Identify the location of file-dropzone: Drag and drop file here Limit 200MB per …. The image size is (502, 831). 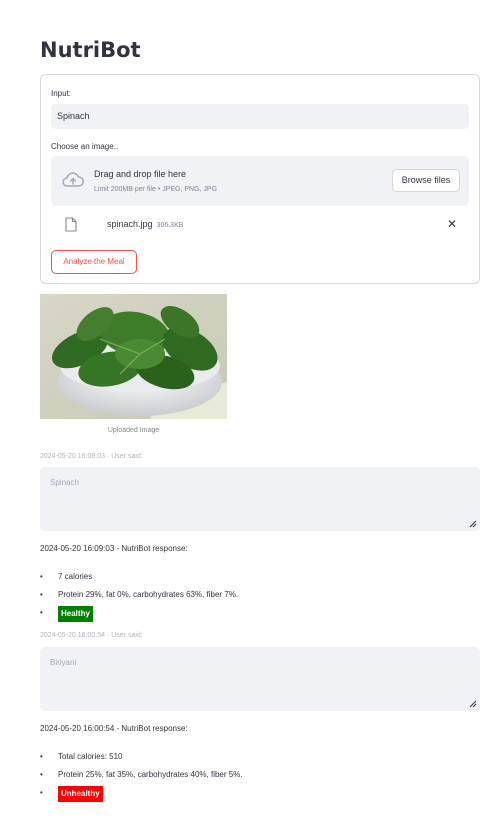
(260, 181).